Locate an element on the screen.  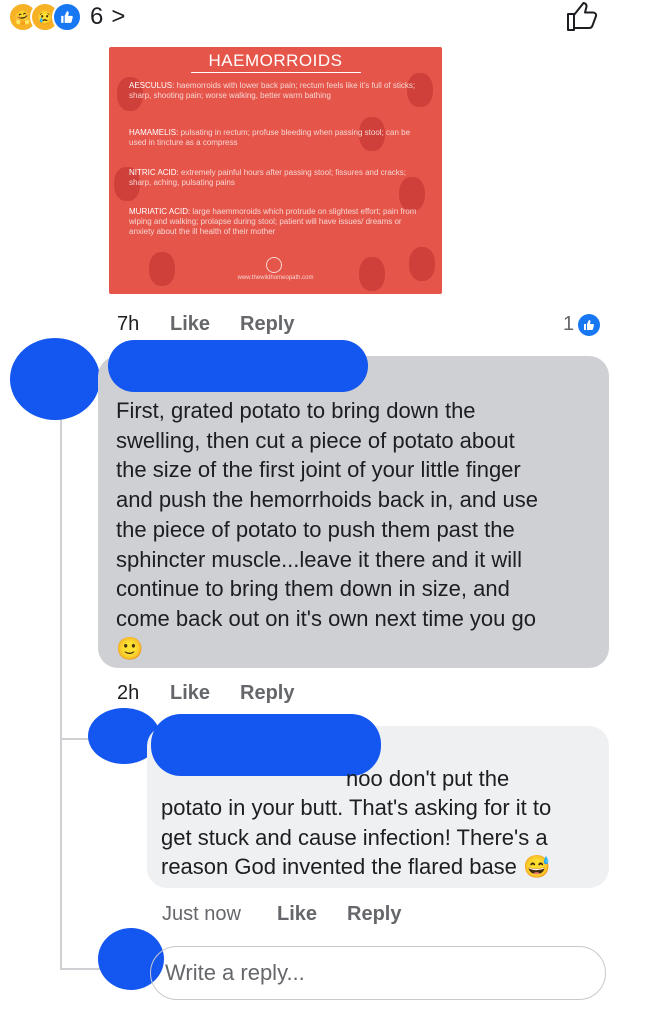
reply-timestamp: Just now is located at coordinates (201, 914).